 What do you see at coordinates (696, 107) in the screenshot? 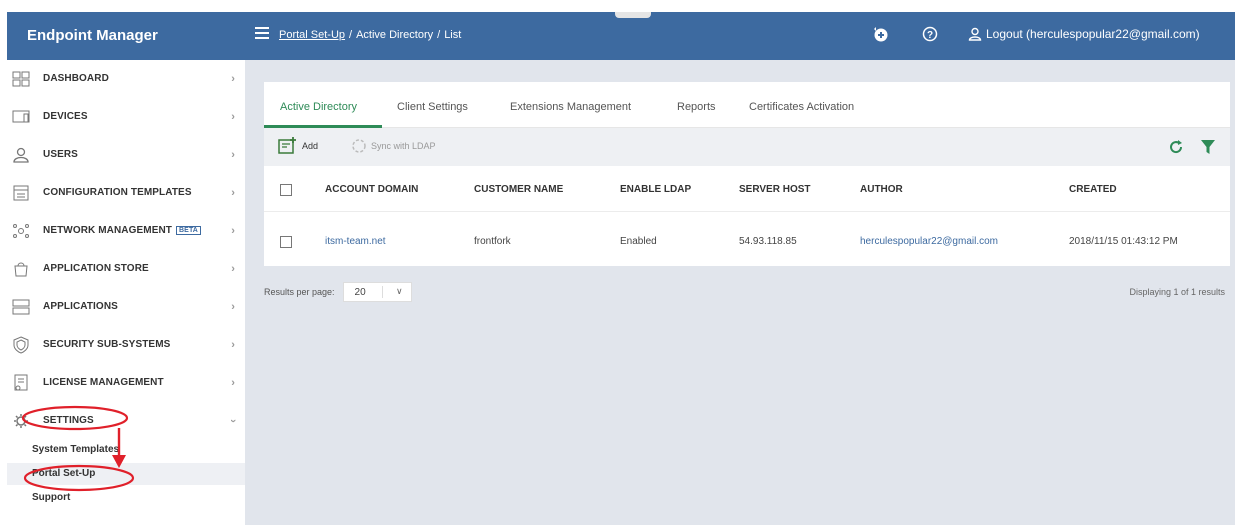
I see `tab-reports: Reports` at bounding box center [696, 107].